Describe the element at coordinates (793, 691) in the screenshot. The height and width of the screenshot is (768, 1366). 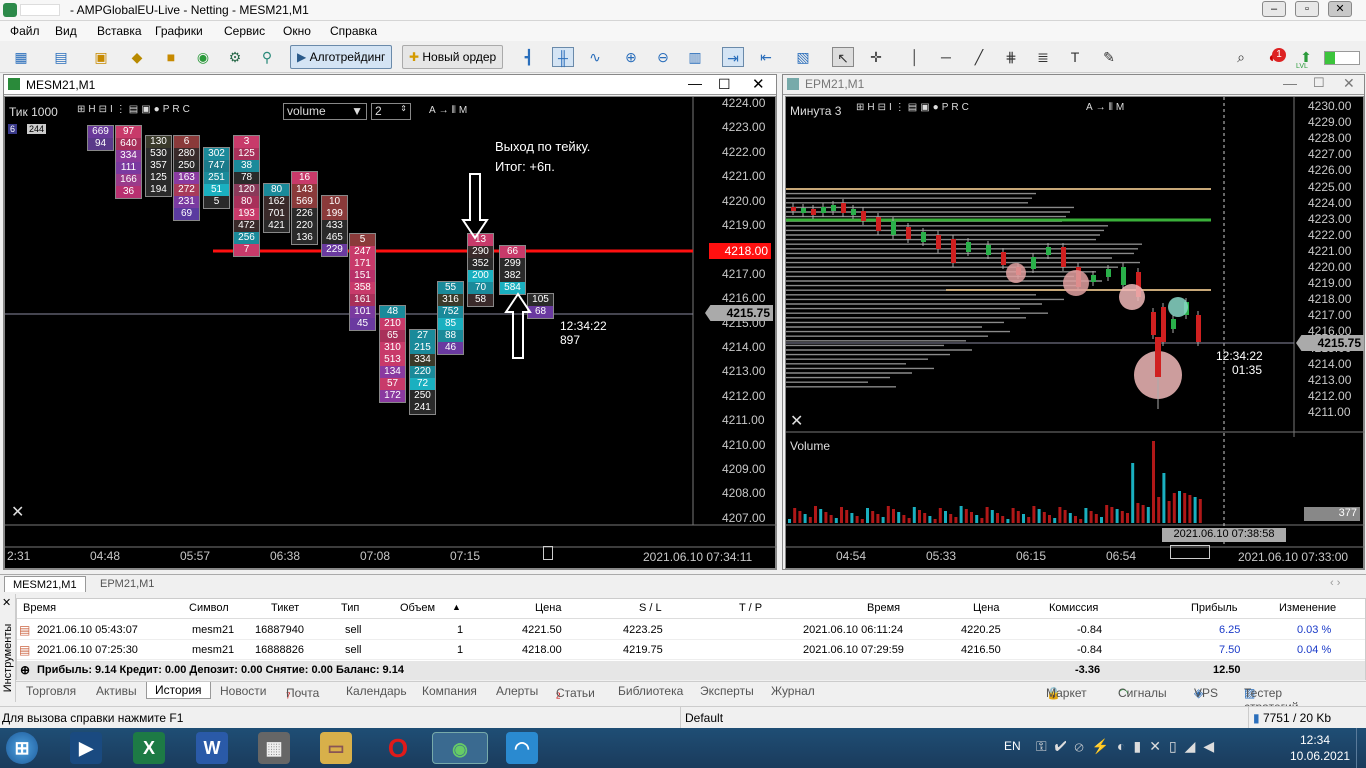
I see `tab-journal: Журнал` at that location.